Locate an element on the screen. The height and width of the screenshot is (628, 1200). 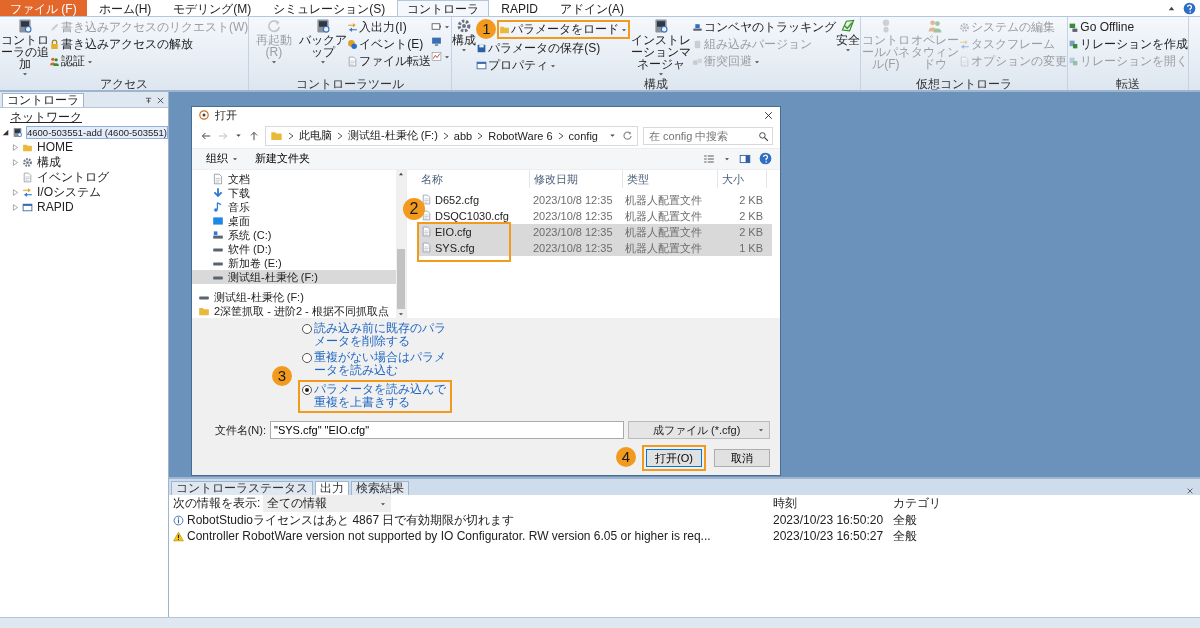
ribbon-button: 安全 is located at coordinates (848, 36).